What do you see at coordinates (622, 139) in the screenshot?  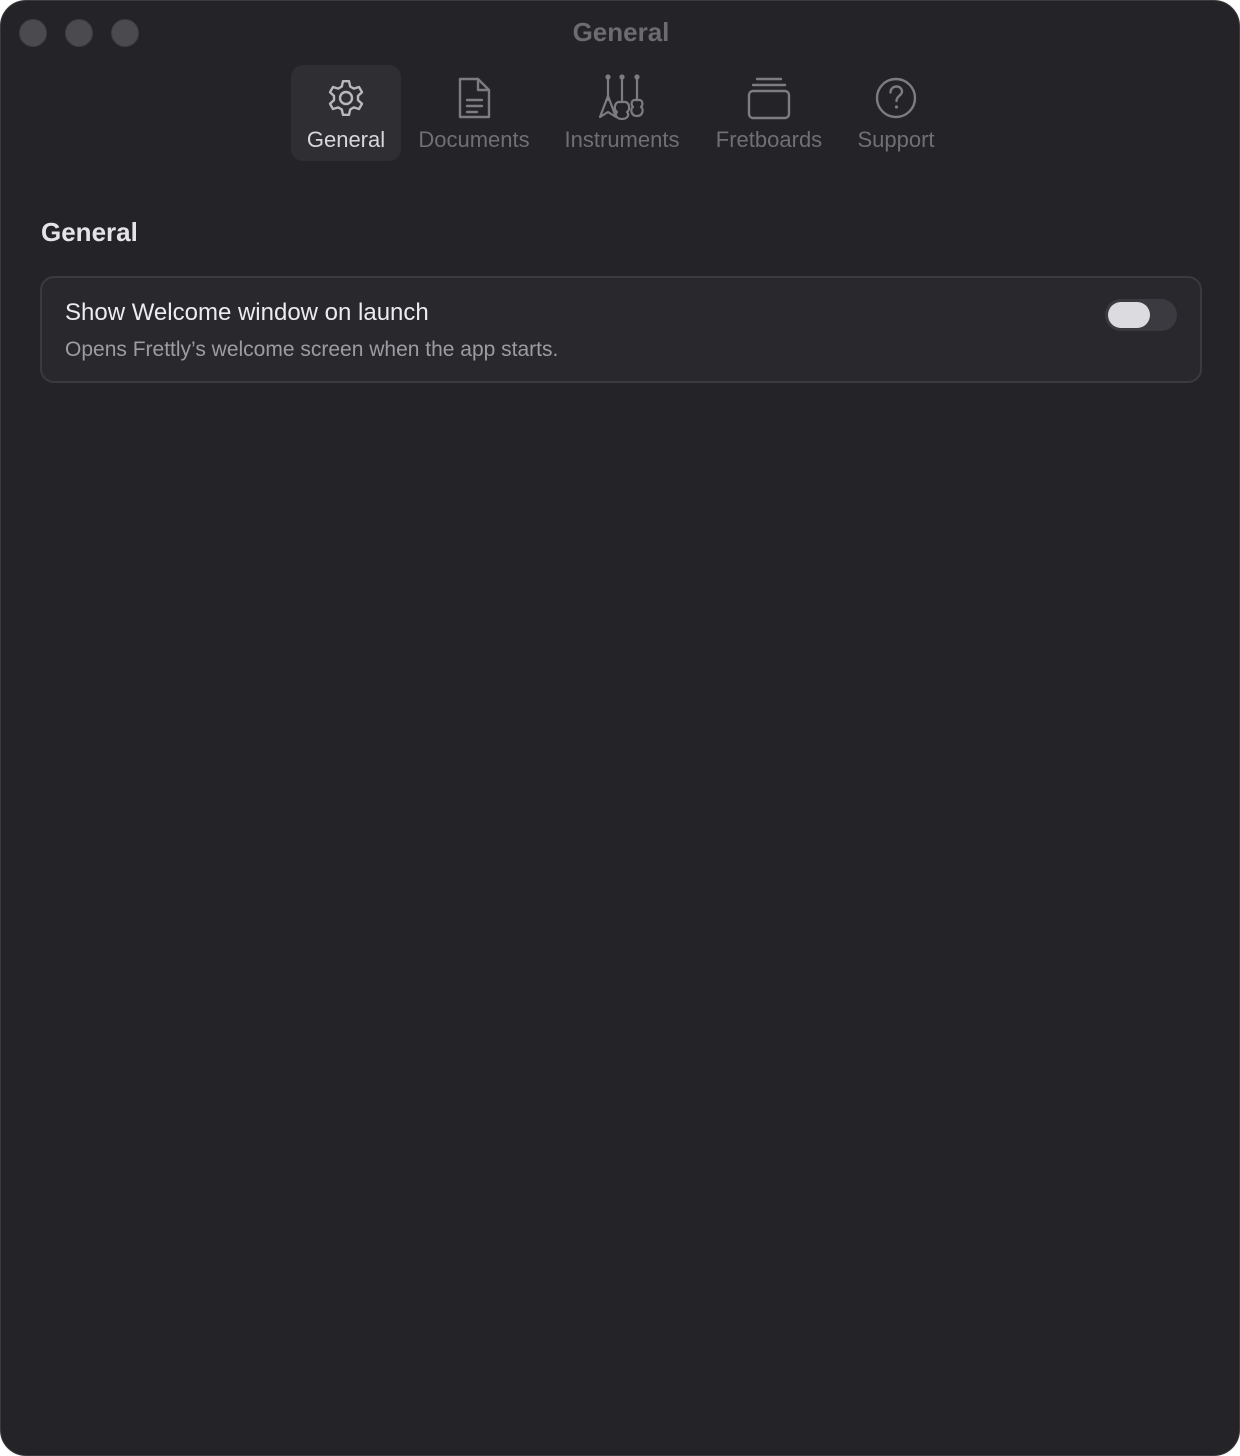 I see `tab-label: Instruments` at bounding box center [622, 139].